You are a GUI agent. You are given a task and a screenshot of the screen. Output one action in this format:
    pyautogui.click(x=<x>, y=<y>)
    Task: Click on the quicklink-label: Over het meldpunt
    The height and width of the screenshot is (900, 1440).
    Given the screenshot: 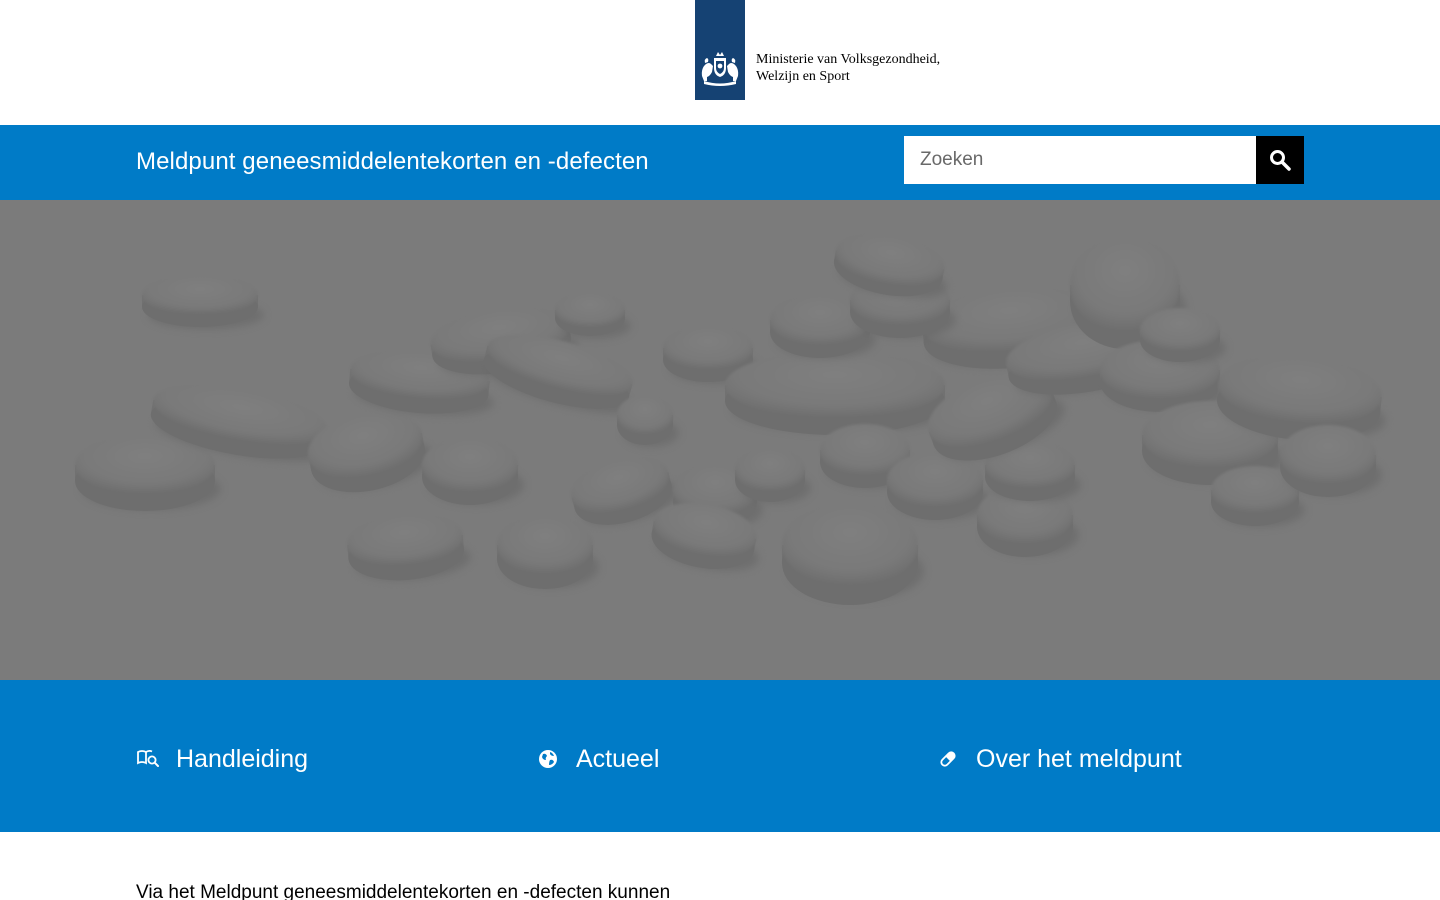 What is the action you would take?
    pyautogui.click(x=1079, y=759)
    